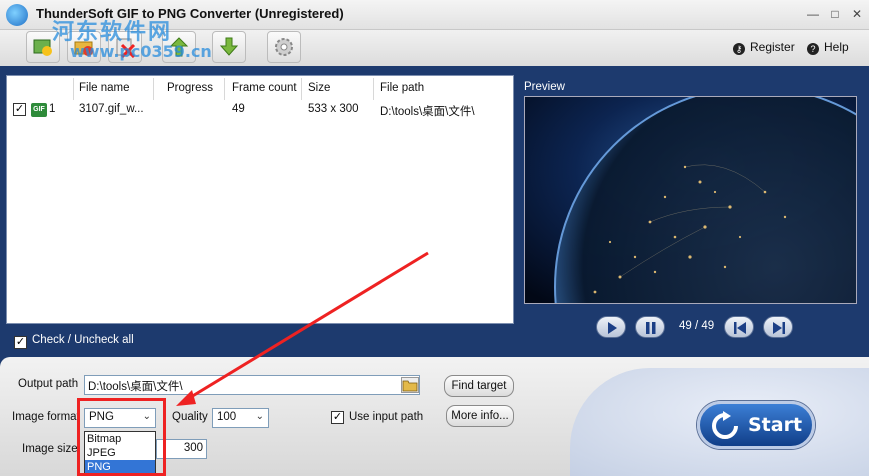 The image size is (869, 476). I want to click on output-path-input: D:\tools\桌面\文件\, so click(252, 385).